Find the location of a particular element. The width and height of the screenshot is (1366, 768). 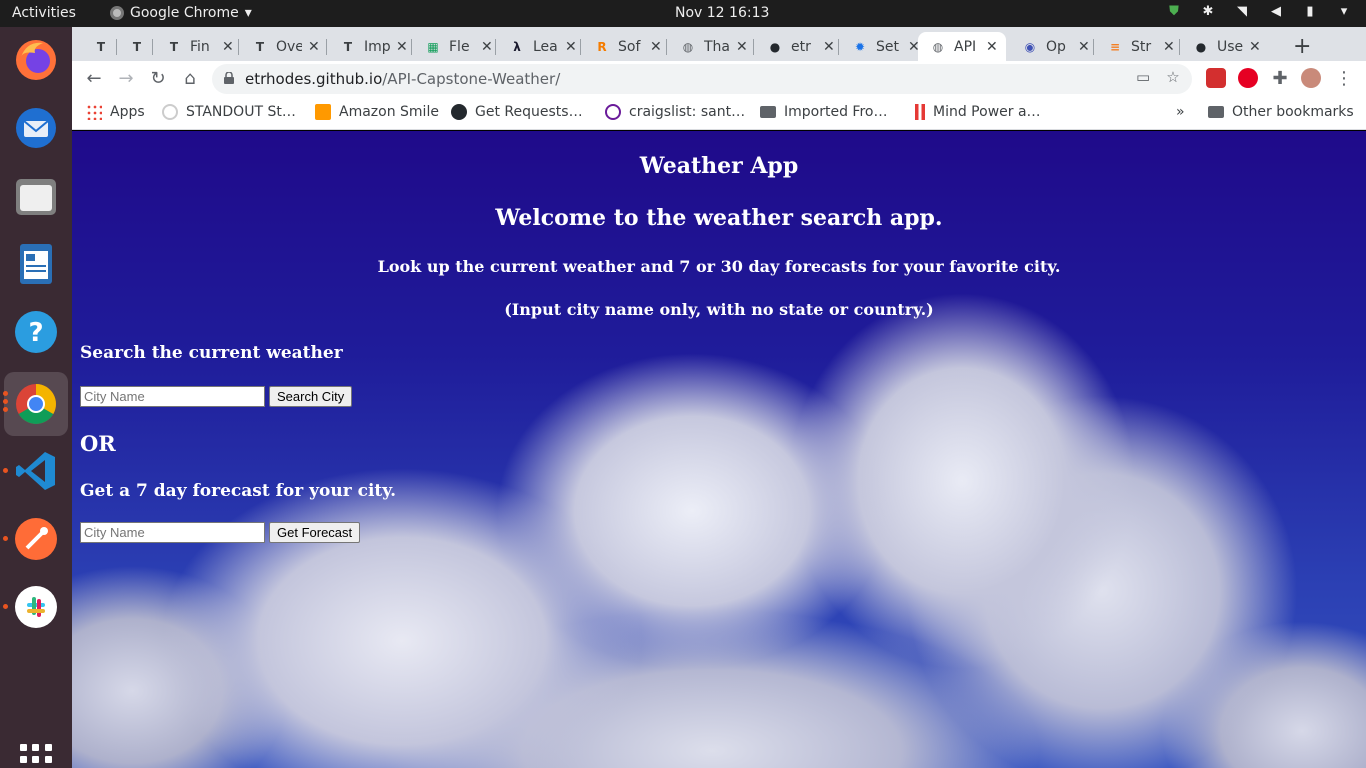

thunderbird-icon is located at coordinates (36, 128).